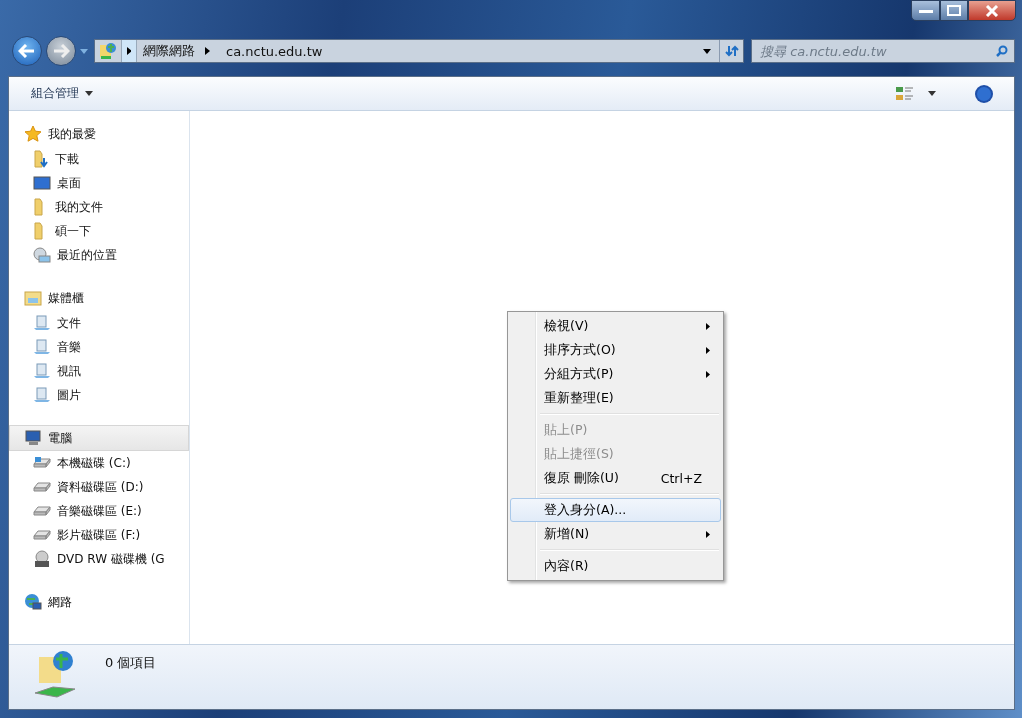 The height and width of the screenshot is (718, 1022). What do you see at coordinates (99, 559) in the screenshot?
I see `sidebar-item: DVD RW 磁碟機 (G` at bounding box center [99, 559].